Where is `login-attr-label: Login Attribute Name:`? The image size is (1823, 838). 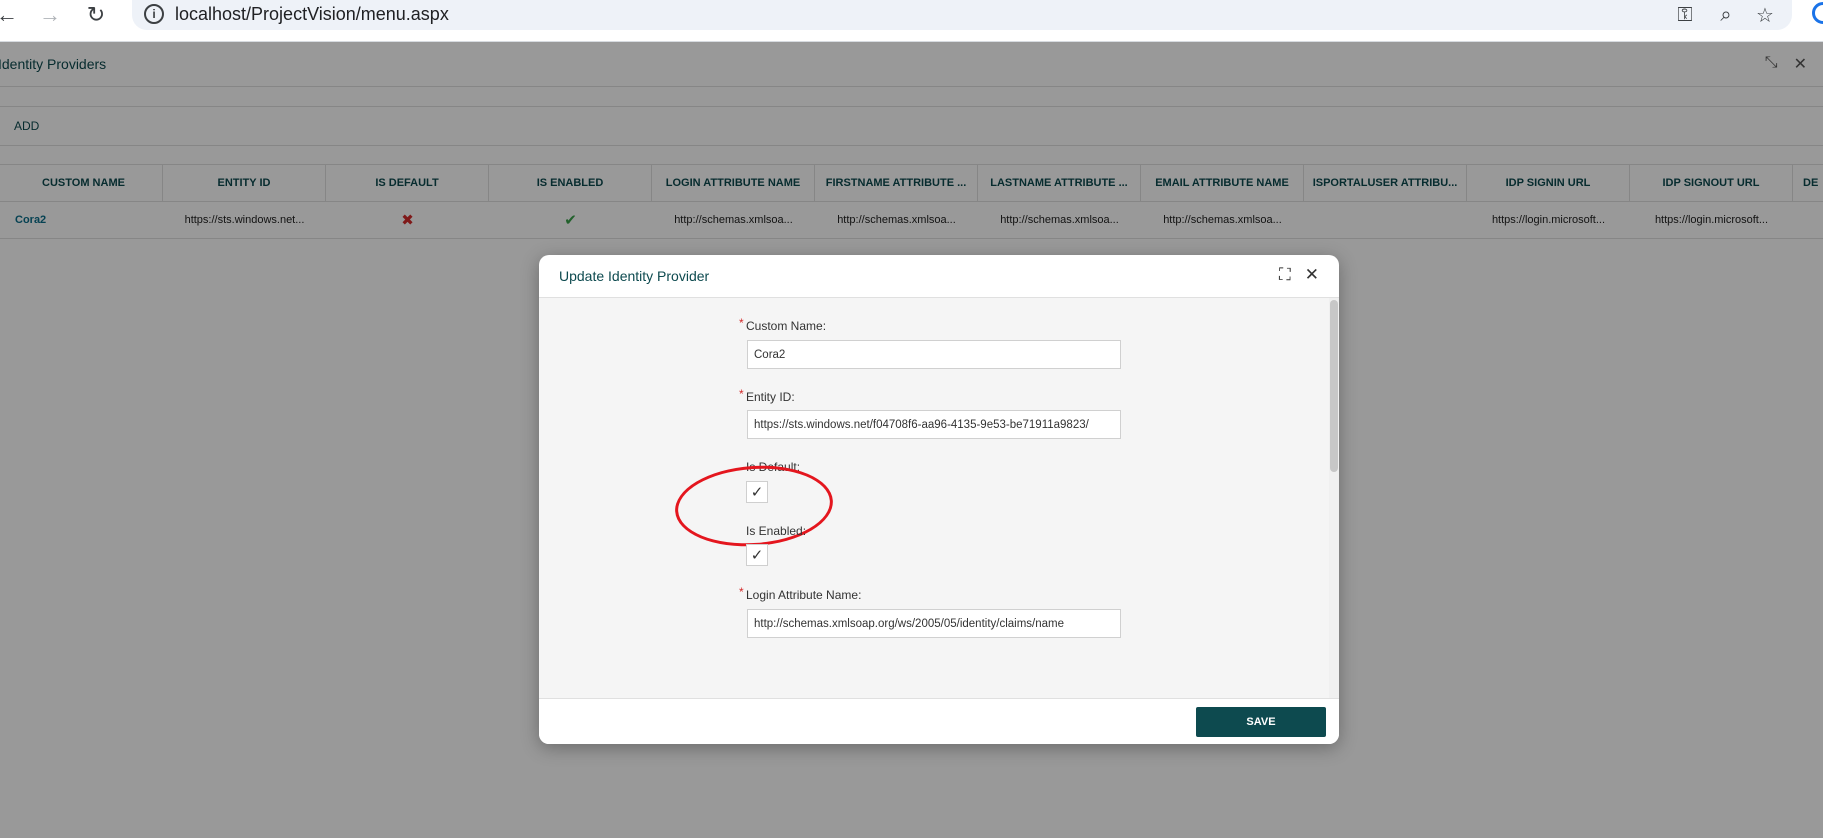
login-attr-label: Login Attribute Name: is located at coordinates (804, 595).